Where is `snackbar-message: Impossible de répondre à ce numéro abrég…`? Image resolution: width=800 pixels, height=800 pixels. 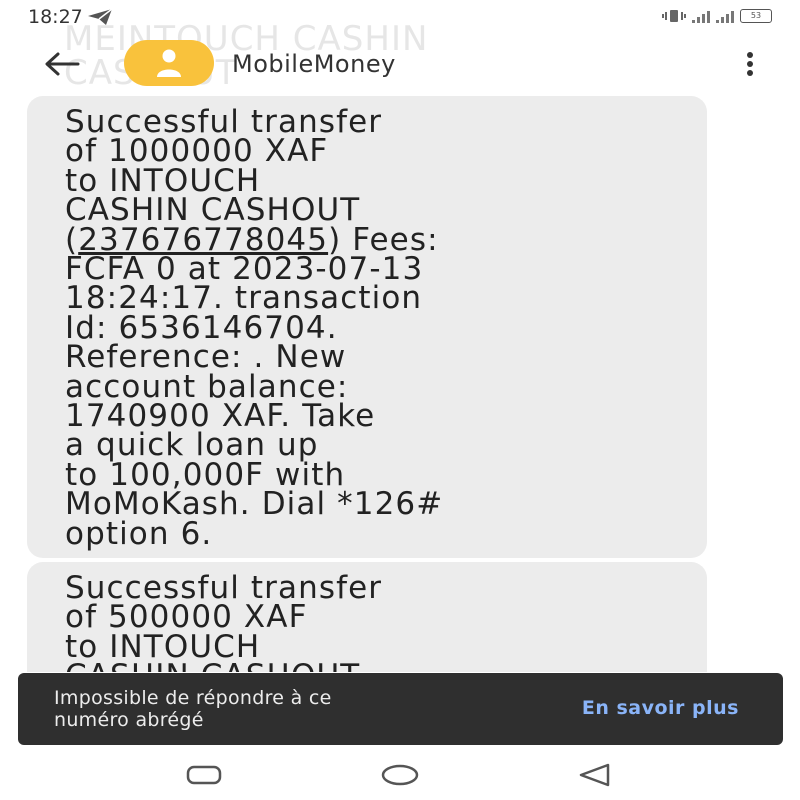
snackbar-message: Impossible de répondre à ce numéro abrég… is located at coordinates (193, 709).